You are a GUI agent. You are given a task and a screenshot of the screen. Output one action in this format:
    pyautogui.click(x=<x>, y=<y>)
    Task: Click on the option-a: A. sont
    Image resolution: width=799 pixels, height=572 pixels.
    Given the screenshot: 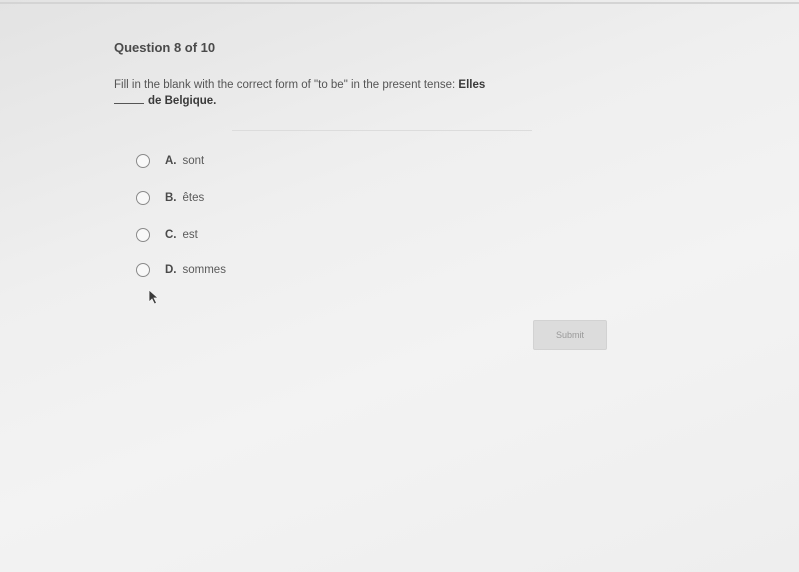 What is the action you would take?
    pyautogui.click(x=170, y=161)
    